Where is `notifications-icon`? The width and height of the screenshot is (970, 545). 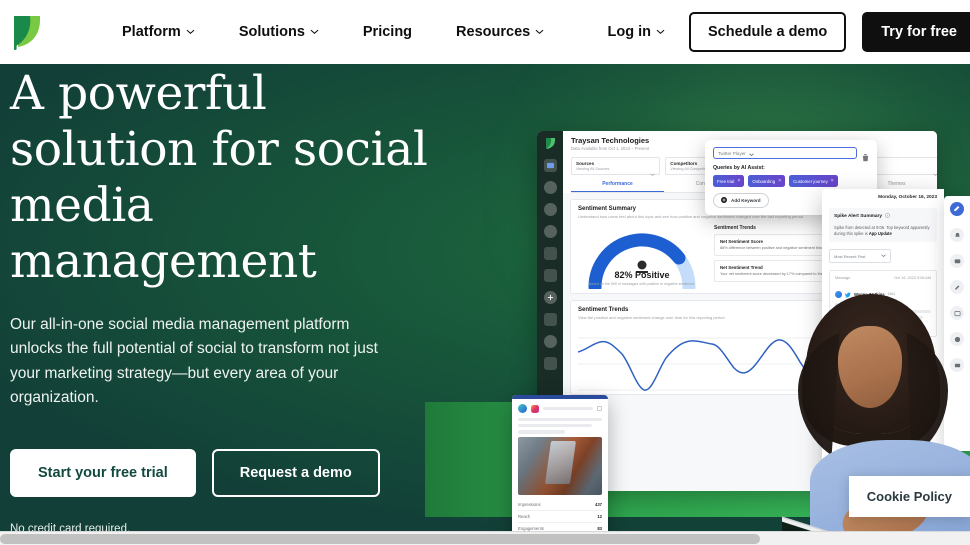
notifications-icon is located at coordinates (957, 235).